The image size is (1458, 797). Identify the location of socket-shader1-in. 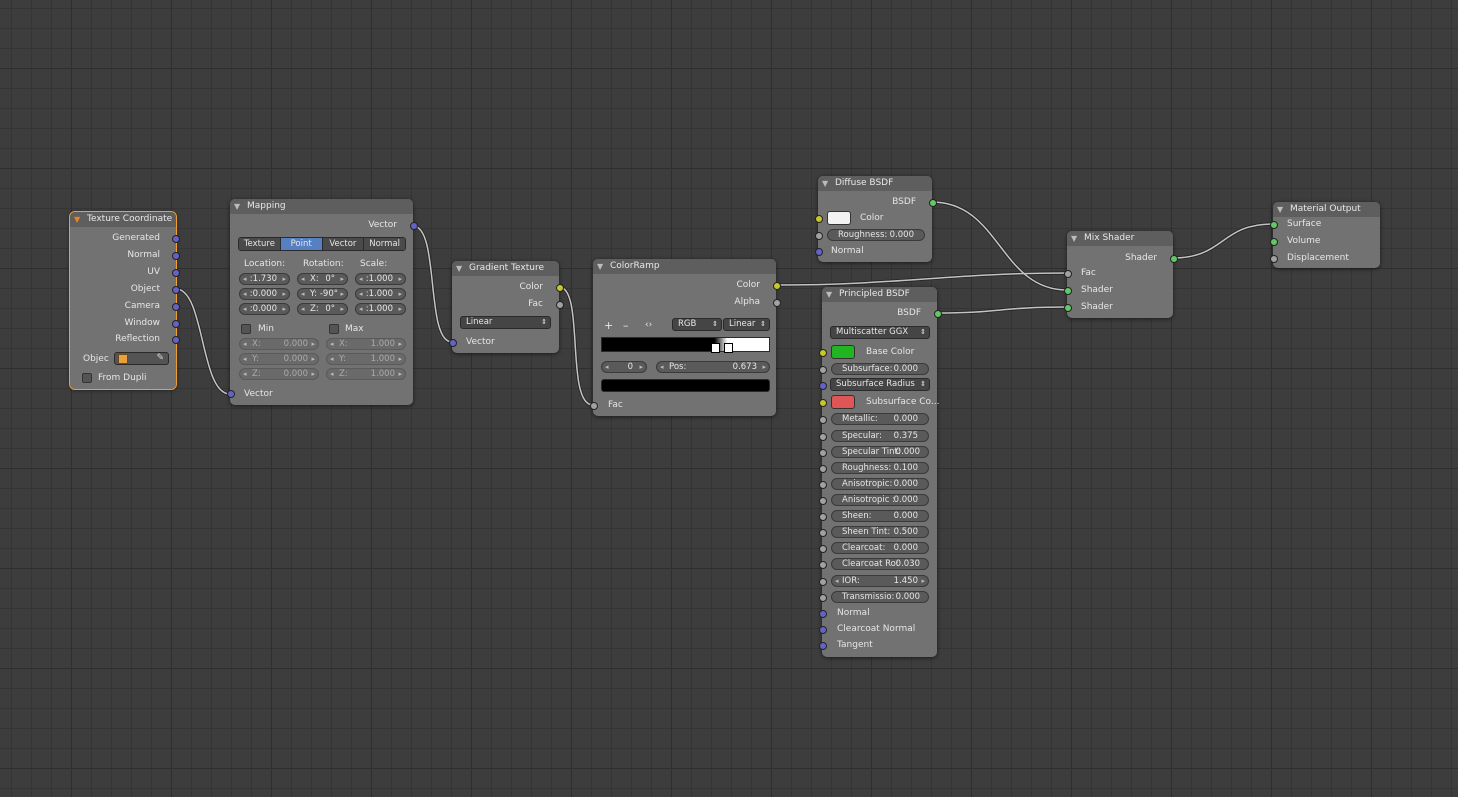
(1068, 291).